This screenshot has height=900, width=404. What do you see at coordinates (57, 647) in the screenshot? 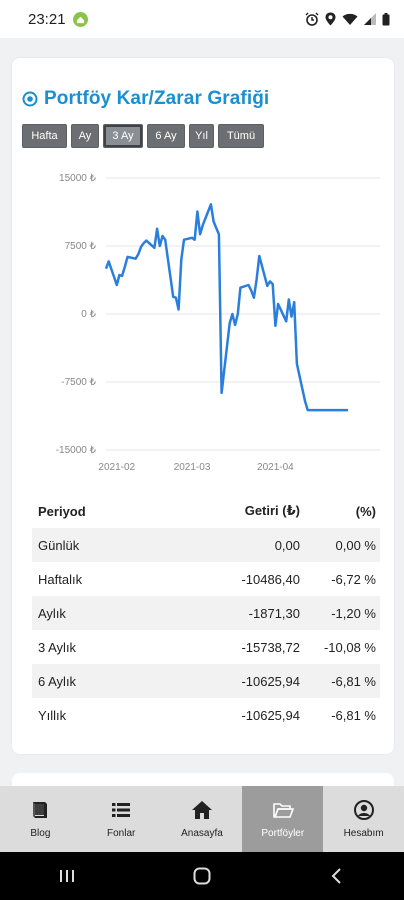
I see `row-period: 3 Aylık` at bounding box center [57, 647].